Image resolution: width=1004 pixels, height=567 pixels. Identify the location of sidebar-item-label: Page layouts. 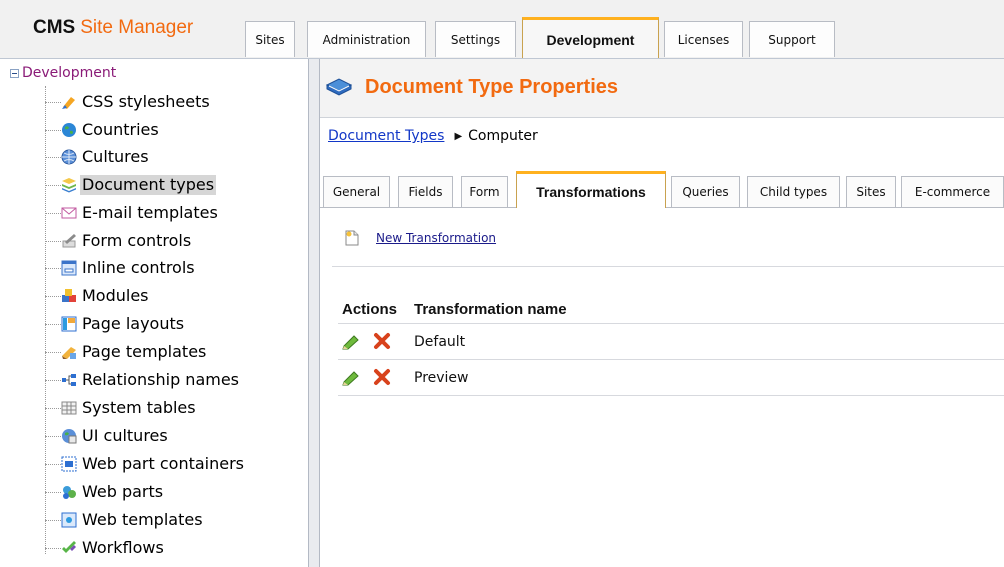
(133, 323).